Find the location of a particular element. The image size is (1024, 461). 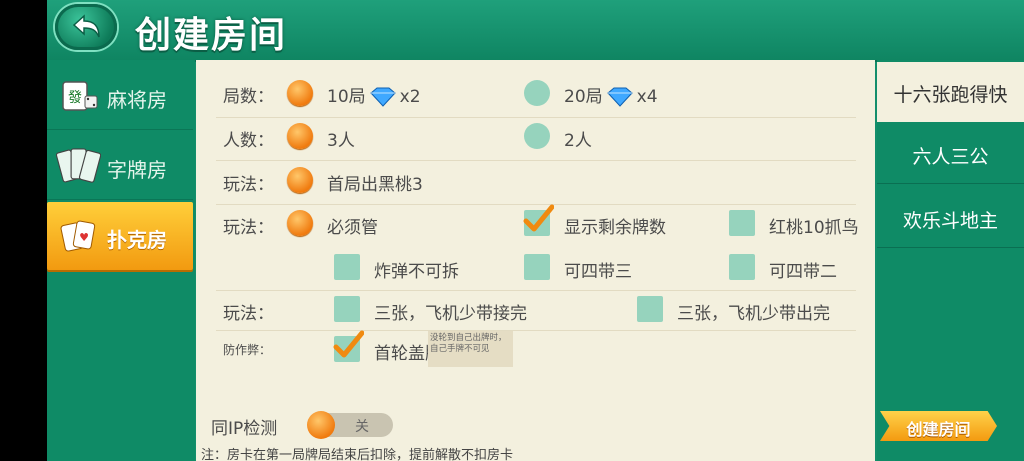

rounds-label: 局数： is located at coordinates (248, 97).